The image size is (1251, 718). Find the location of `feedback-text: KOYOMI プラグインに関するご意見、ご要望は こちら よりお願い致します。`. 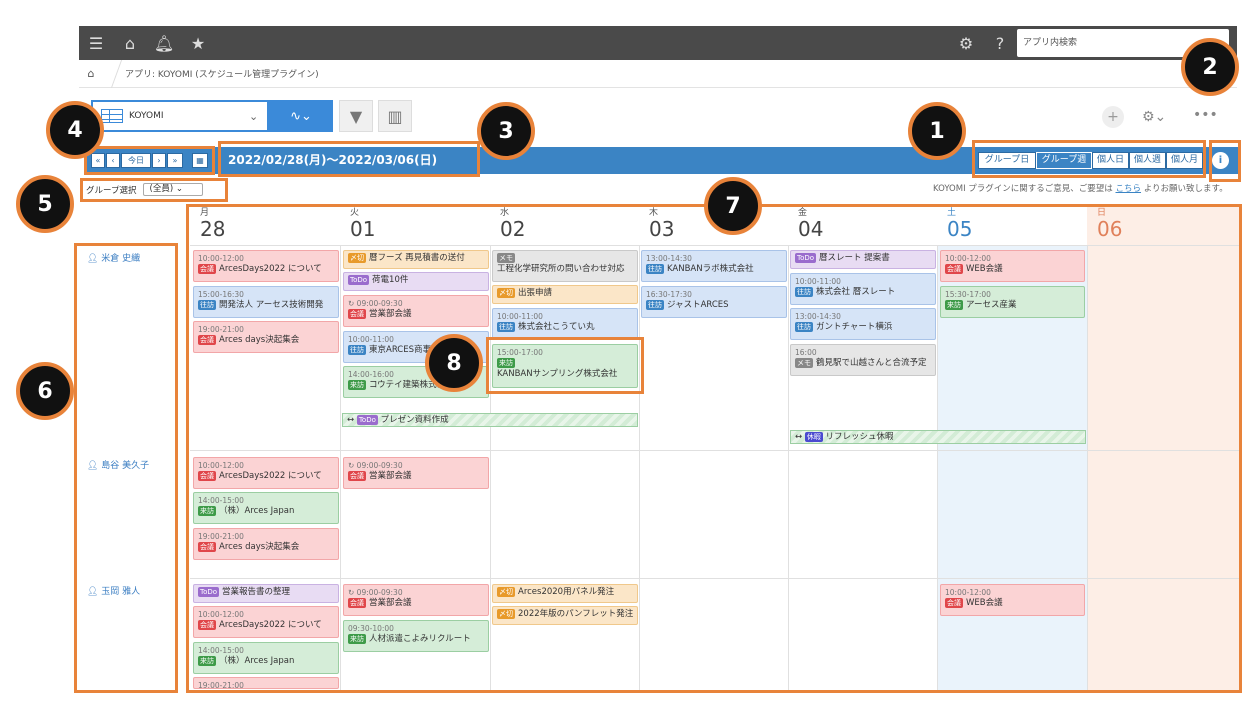

feedback-text: KOYOMI プラグインに関するご意見、ご要望は こちら よりお願い致します。 is located at coordinates (1080, 188).